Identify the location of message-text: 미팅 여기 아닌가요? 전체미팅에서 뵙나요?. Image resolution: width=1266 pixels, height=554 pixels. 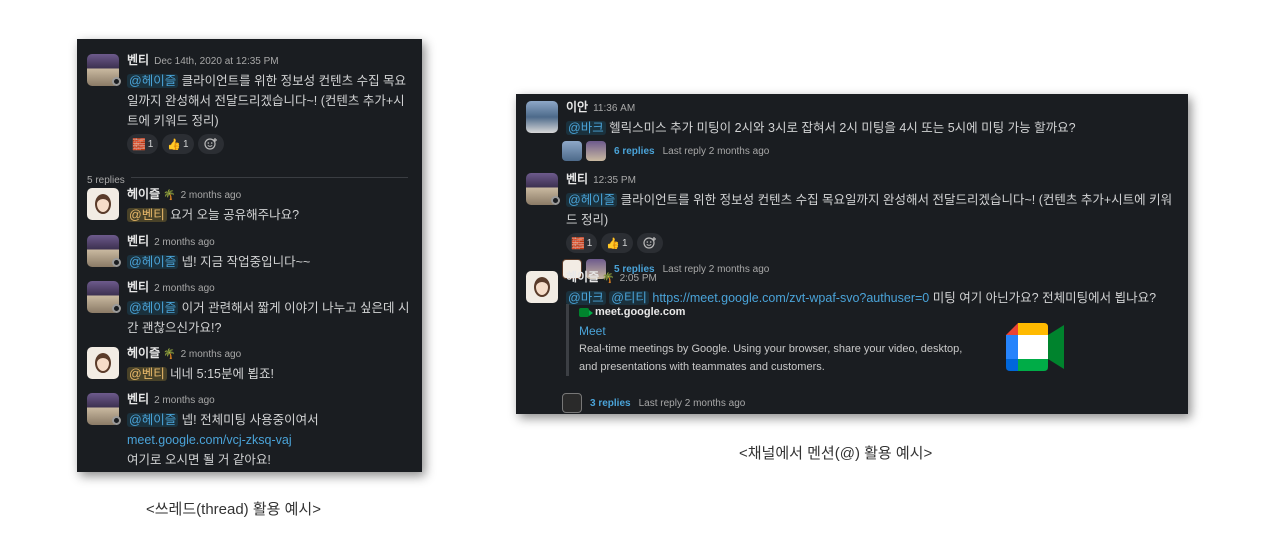
(1043, 298).